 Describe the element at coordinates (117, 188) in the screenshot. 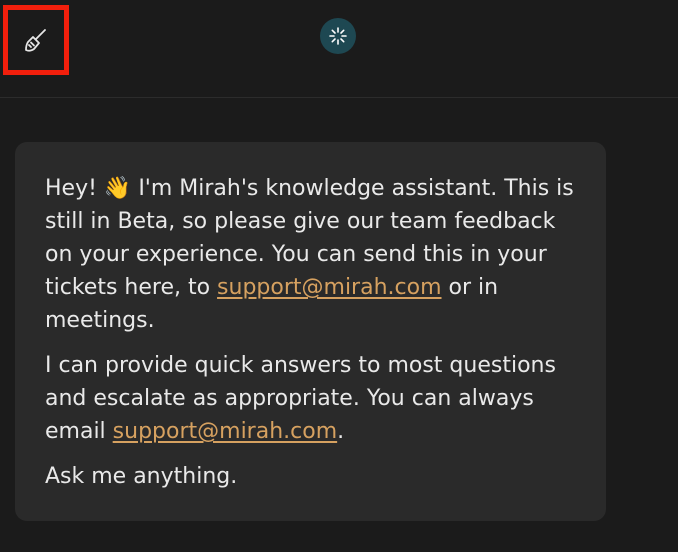

I see `waving-hand-emoji: 👋` at that location.